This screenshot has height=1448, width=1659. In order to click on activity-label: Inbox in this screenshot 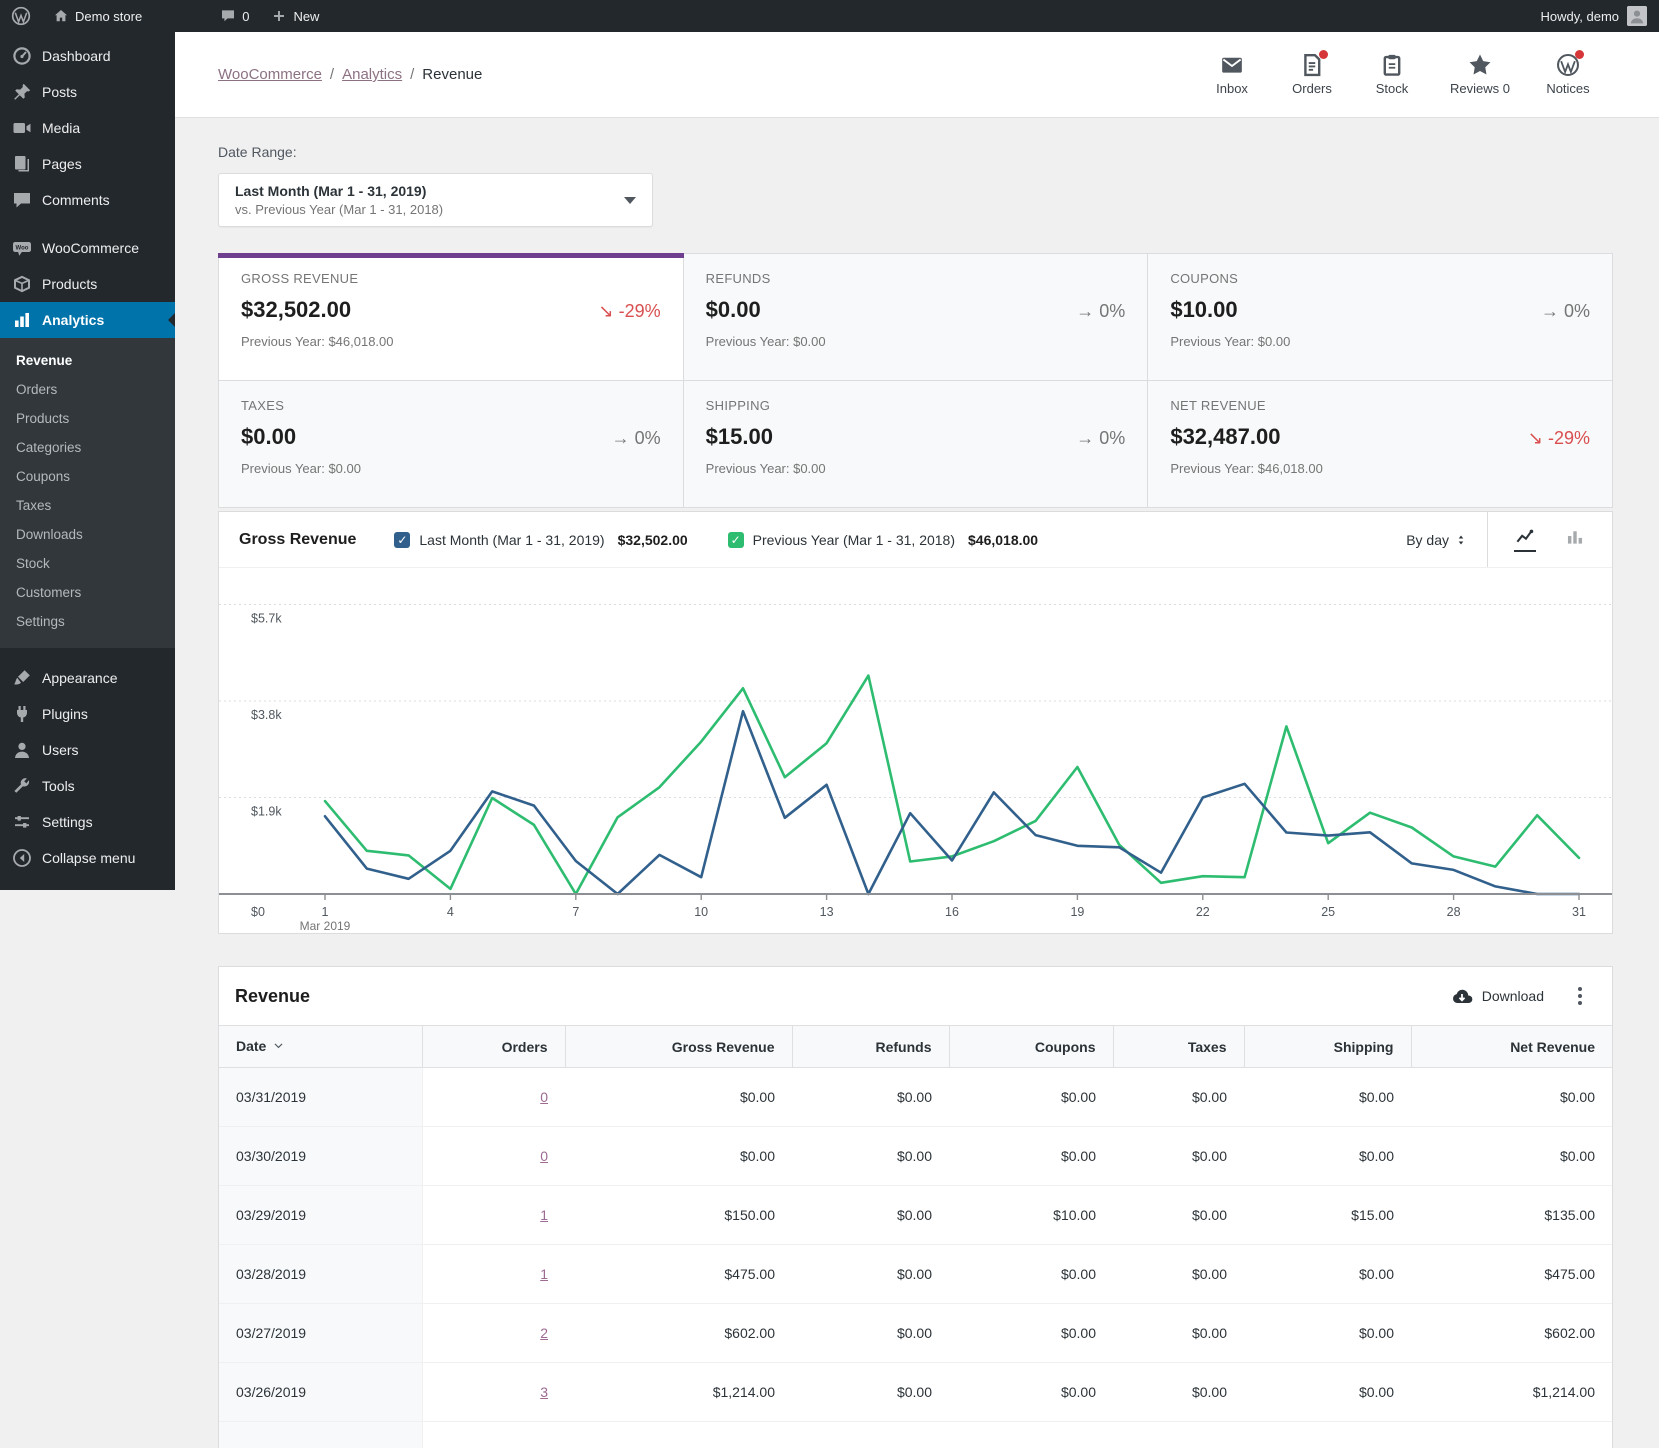, I will do `click(1232, 88)`.